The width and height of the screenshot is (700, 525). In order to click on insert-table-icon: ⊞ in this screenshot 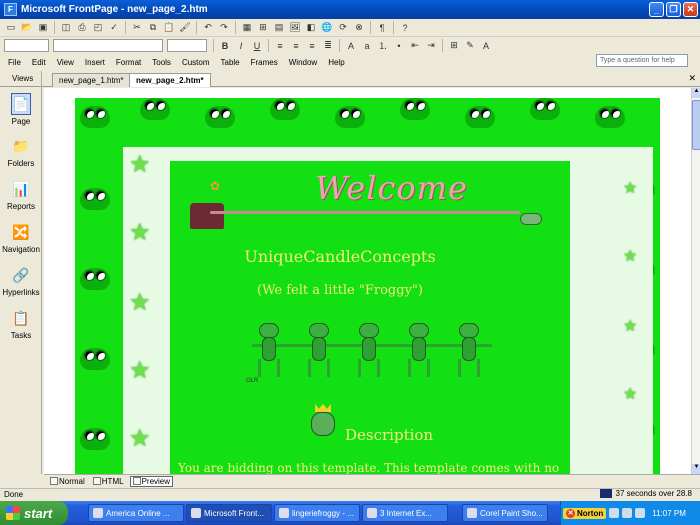, I will do `click(263, 28)`.